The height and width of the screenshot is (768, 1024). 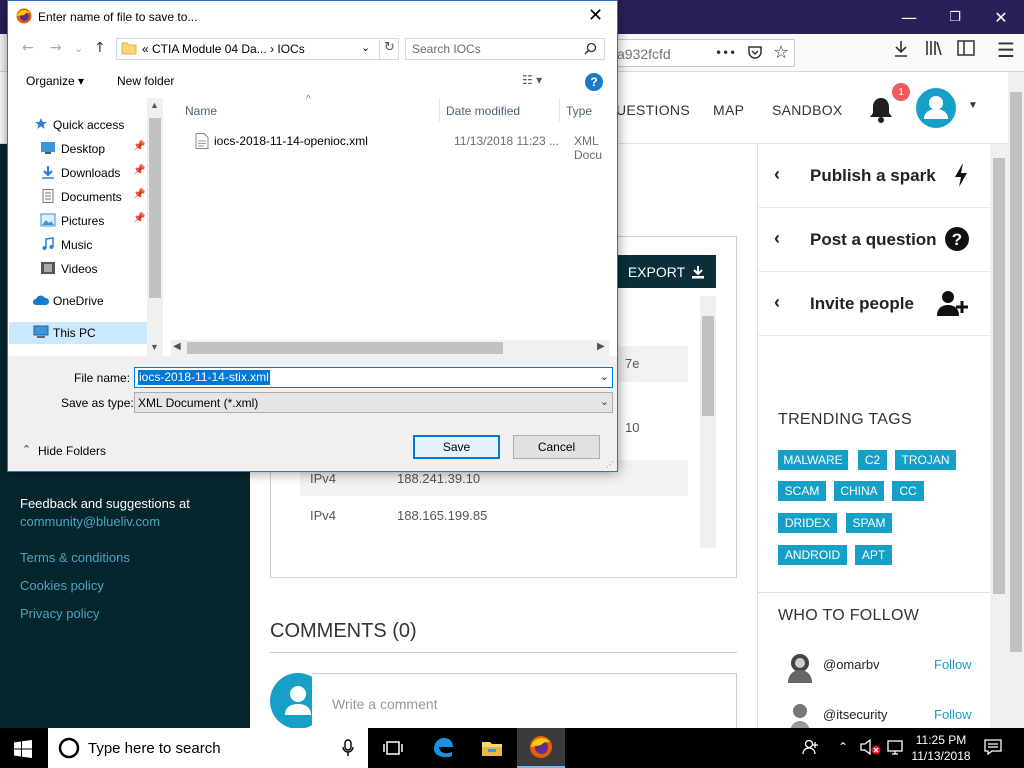 I want to click on clock-date: 11/13/2018, so click(x=941, y=756).